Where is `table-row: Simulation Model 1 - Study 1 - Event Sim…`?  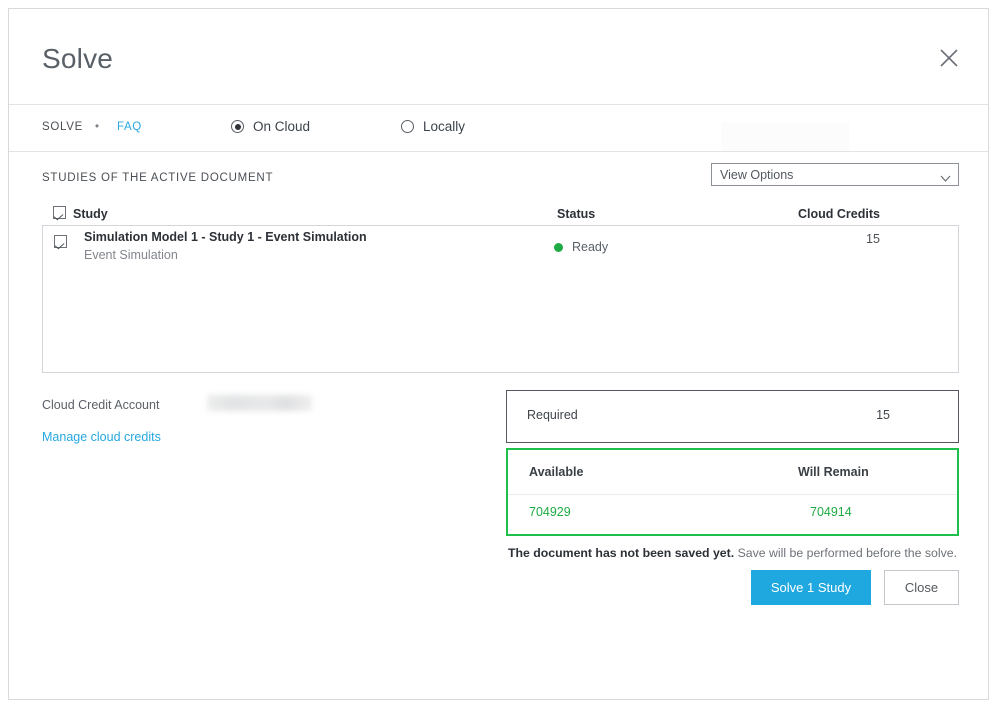 table-row: Simulation Model 1 - Study 1 - Event Sim… is located at coordinates (500, 250).